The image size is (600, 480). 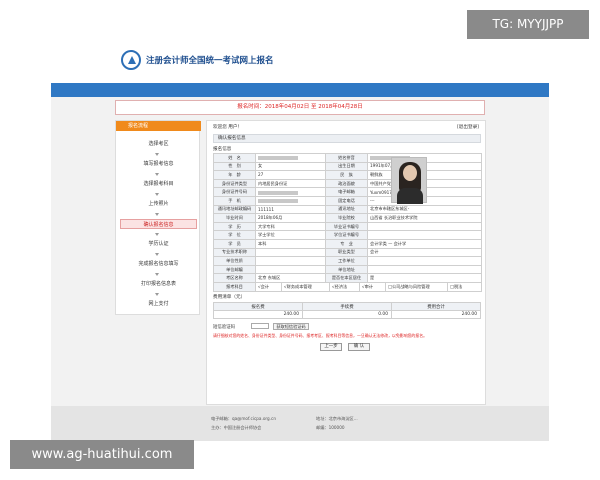 What do you see at coordinates (234, 192) in the screenshot?
I see `info-label: 身份证件号码` at bounding box center [234, 192].